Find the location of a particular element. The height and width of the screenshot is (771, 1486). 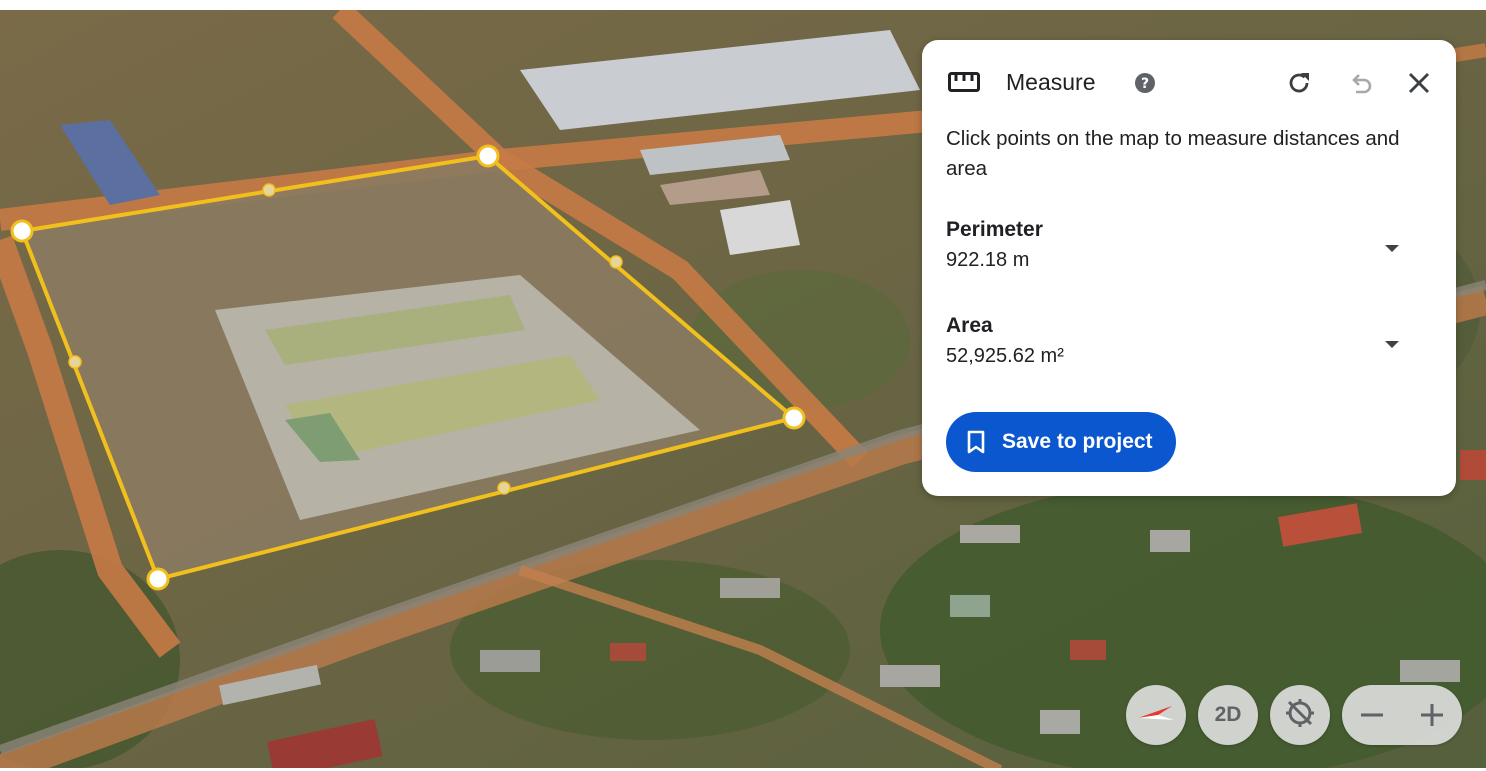

bookmark-icon is located at coordinates (977, 442).